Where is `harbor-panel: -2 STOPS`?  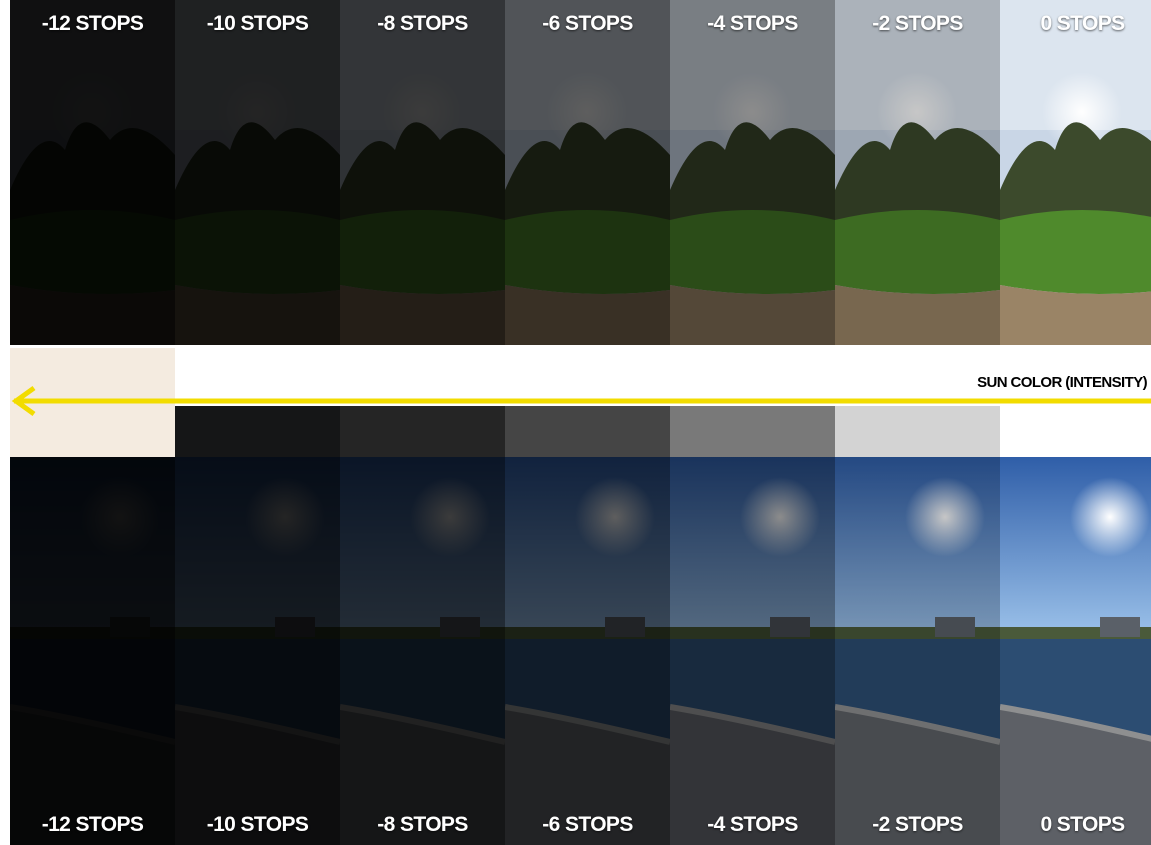
harbor-panel: -2 STOPS is located at coordinates (917, 651).